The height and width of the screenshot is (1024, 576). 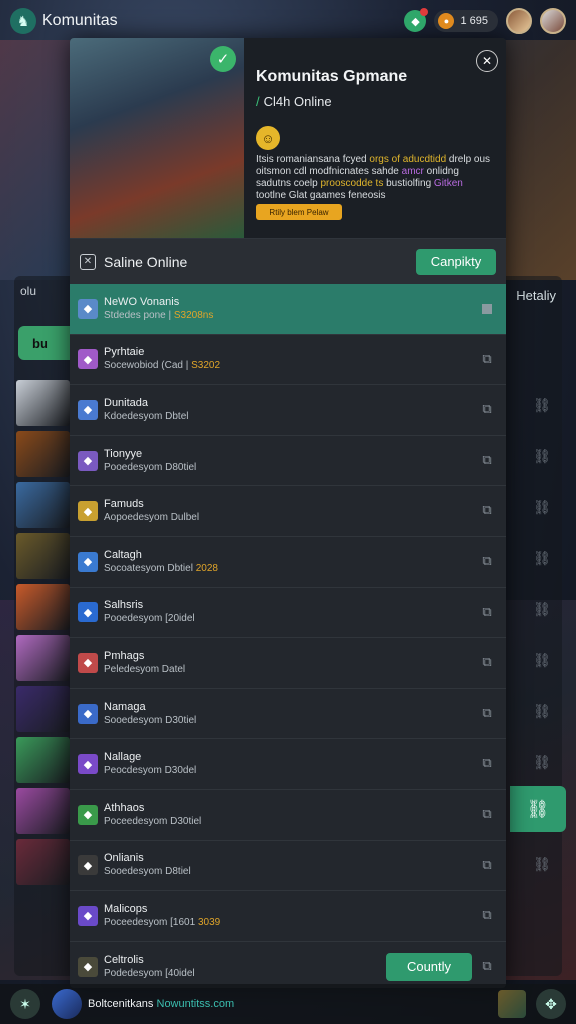 What do you see at coordinates (332, 76) in the screenshot?
I see `modal-title: Komunitas Gpmane` at bounding box center [332, 76].